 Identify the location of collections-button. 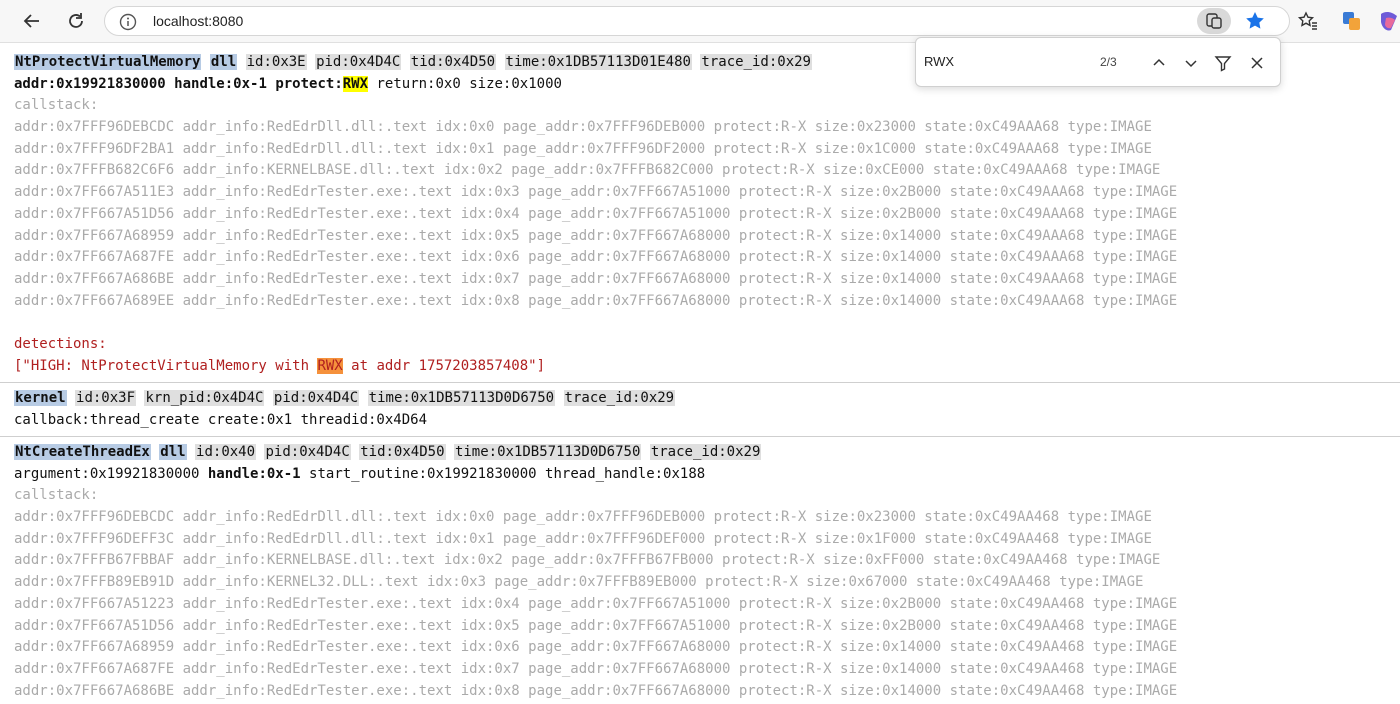
(1352, 21).